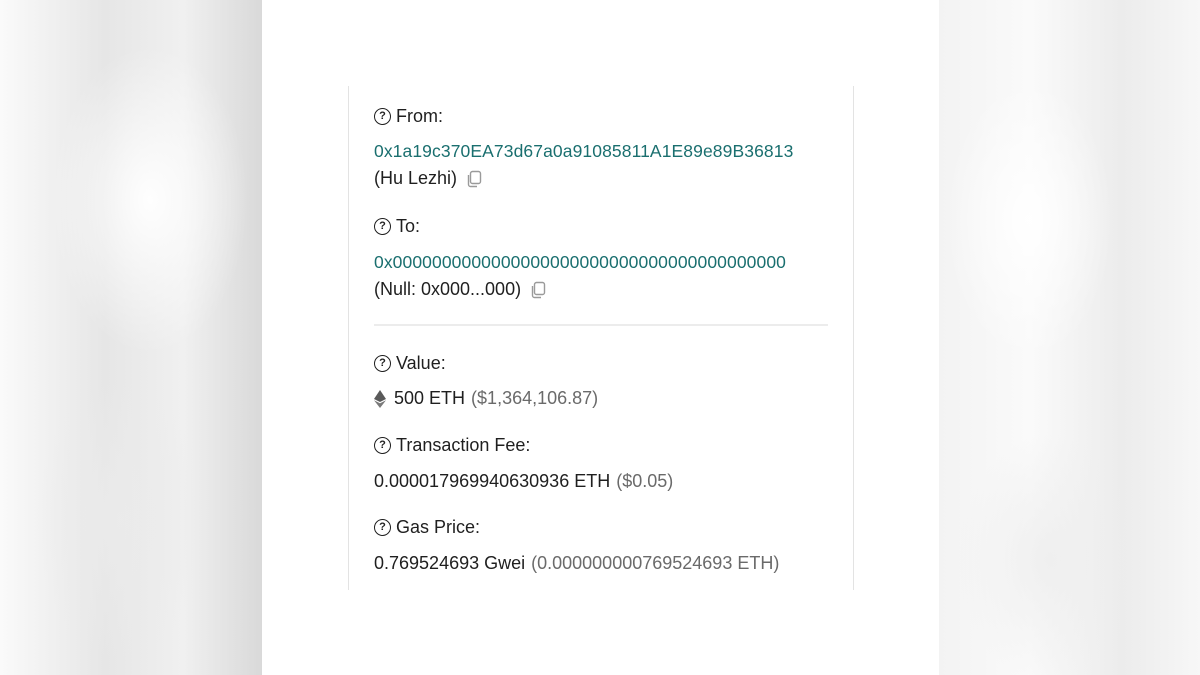  I want to click on value-label: Value:, so click(421, 362).